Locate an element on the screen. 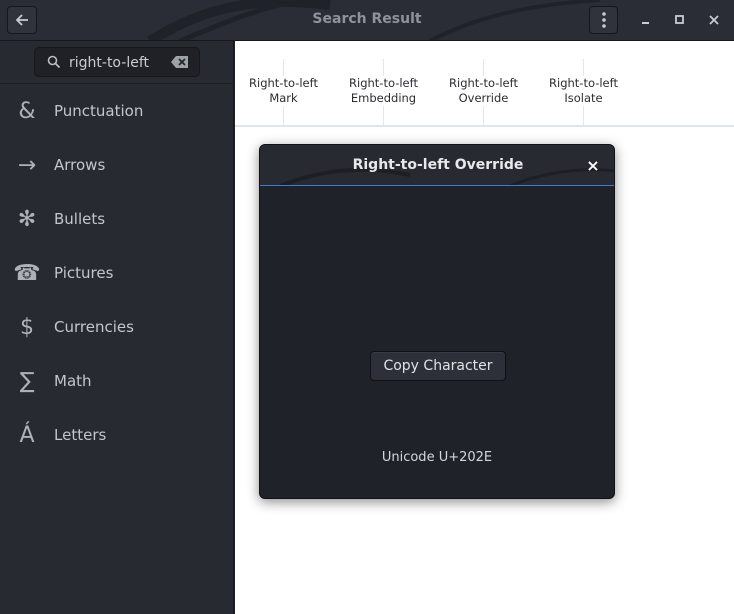 The width and height of the screenshot is (734, 614). sidebar-item-arrows: → Arrows is located at coordinates (116, 165).